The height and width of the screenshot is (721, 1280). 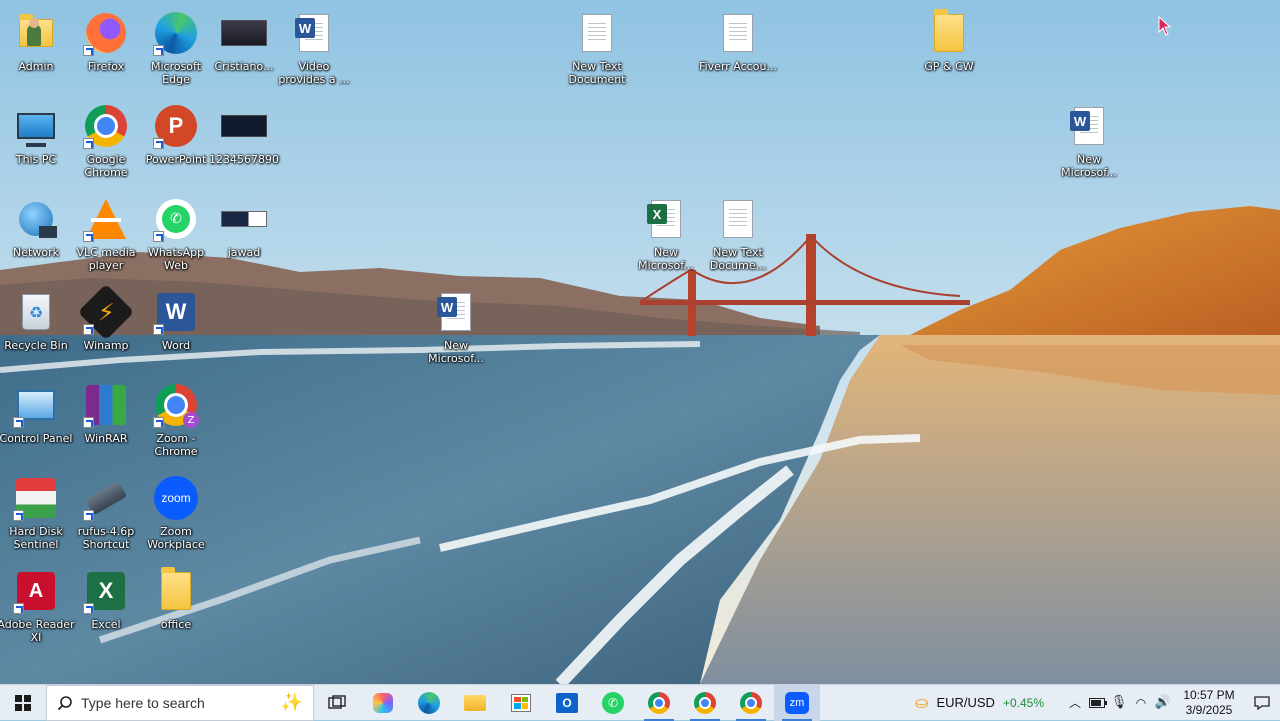 What do you see at coordinates (965, 702) in the screenshot?
I see `ticker-symbol: EUR/USD` at bounding box center [965, 702].